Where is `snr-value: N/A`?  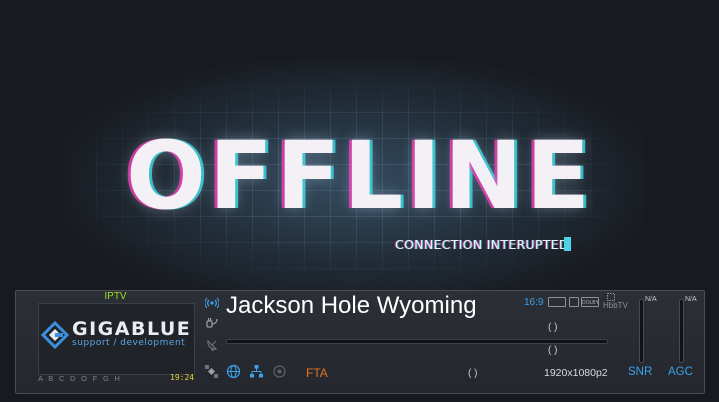 snr-value: N/A is located at coordinates (651, 299).